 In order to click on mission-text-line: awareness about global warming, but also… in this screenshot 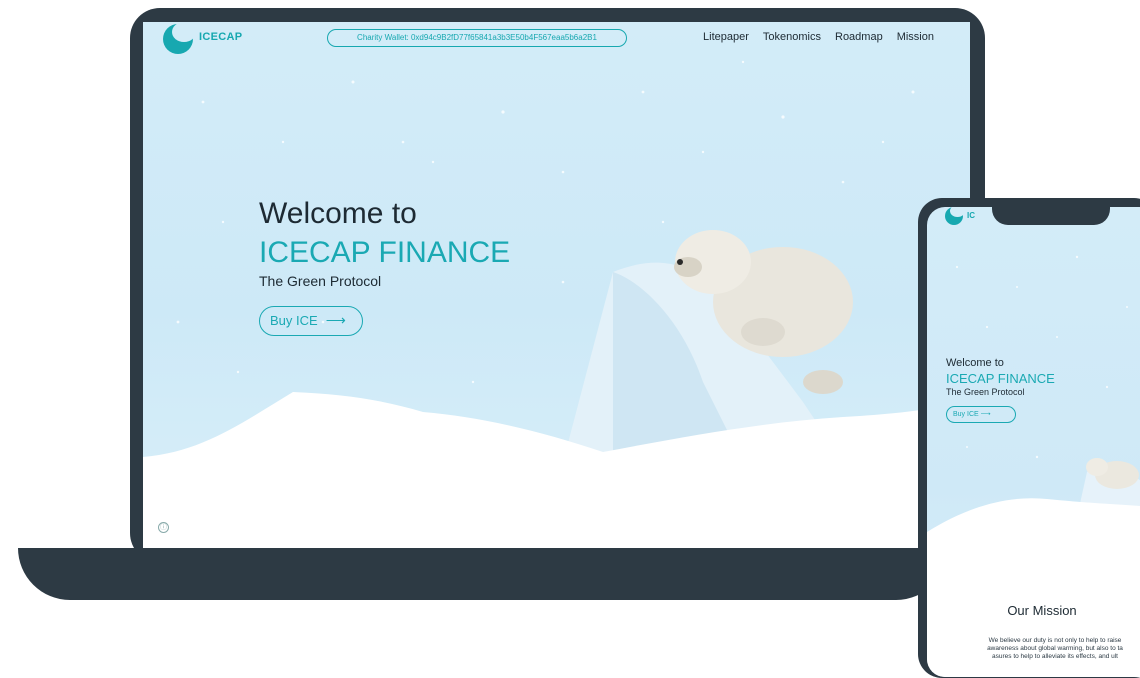, I will do `click(1055, 648)`.